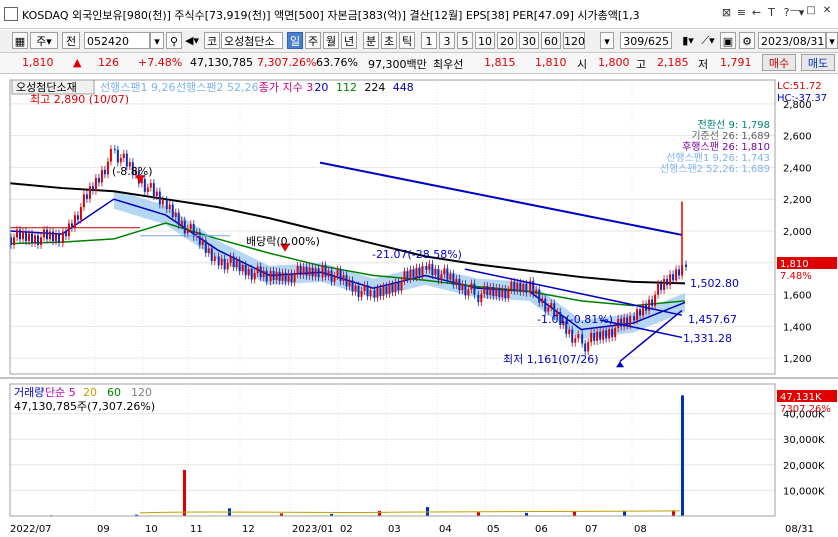  What do you see at coordinates (574, 40) in the screenshot?
I see `interval-120: 120` at bounding box center [574, 40].